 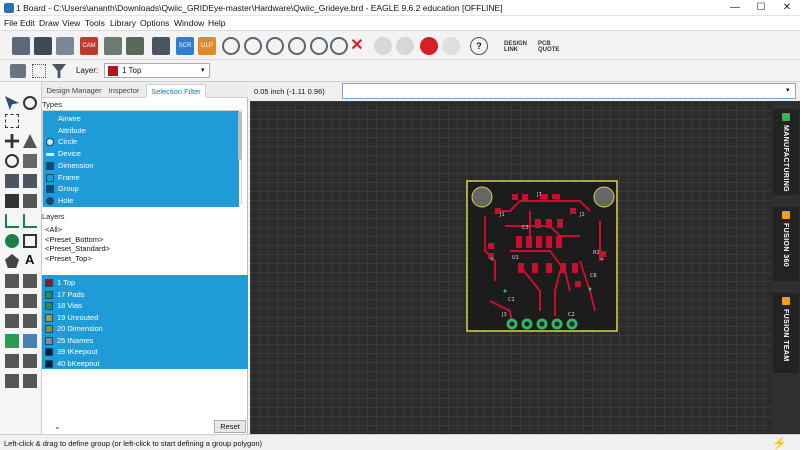 What do you see at coordinates (12, 141) in the screenshot?
I see `move-icon` at bounding box center [12, 141].